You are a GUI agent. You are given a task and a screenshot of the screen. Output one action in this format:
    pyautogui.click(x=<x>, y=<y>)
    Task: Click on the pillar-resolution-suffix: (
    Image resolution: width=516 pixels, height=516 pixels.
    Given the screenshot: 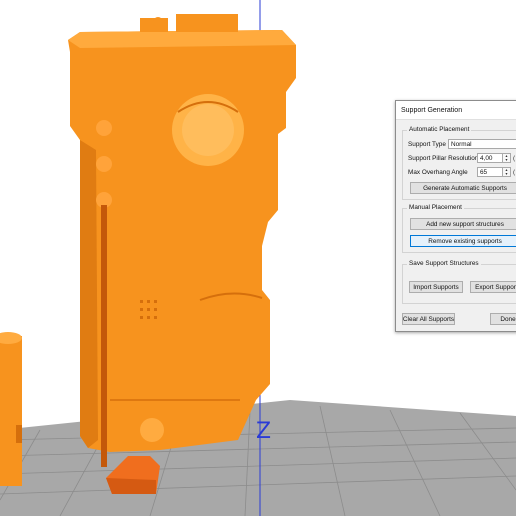 What is the action you would take?
    pyautogui.click(x=514, y=158)
    